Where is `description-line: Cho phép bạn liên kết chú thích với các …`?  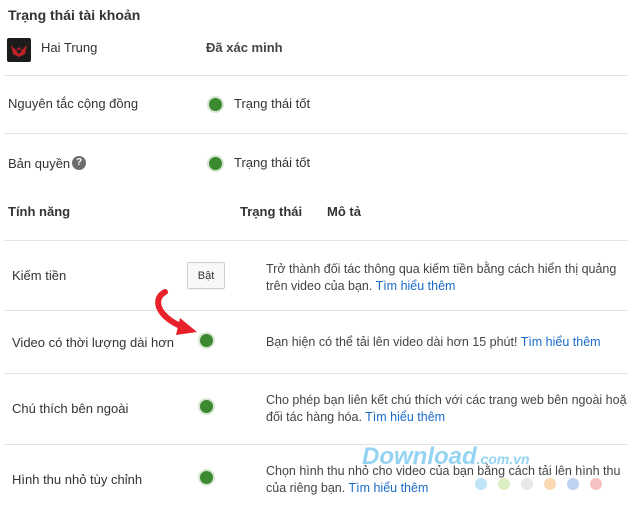
description-line: Cho phép bạn liên kết chú thích với các … is located at coordinates (446, 400).